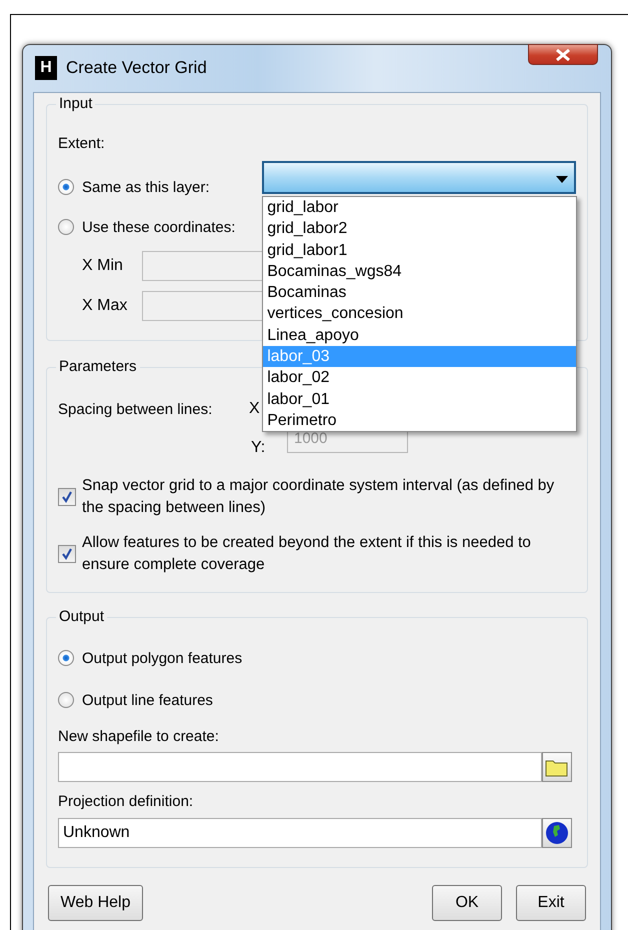  I want to click on projection-button, so click(557, 833).